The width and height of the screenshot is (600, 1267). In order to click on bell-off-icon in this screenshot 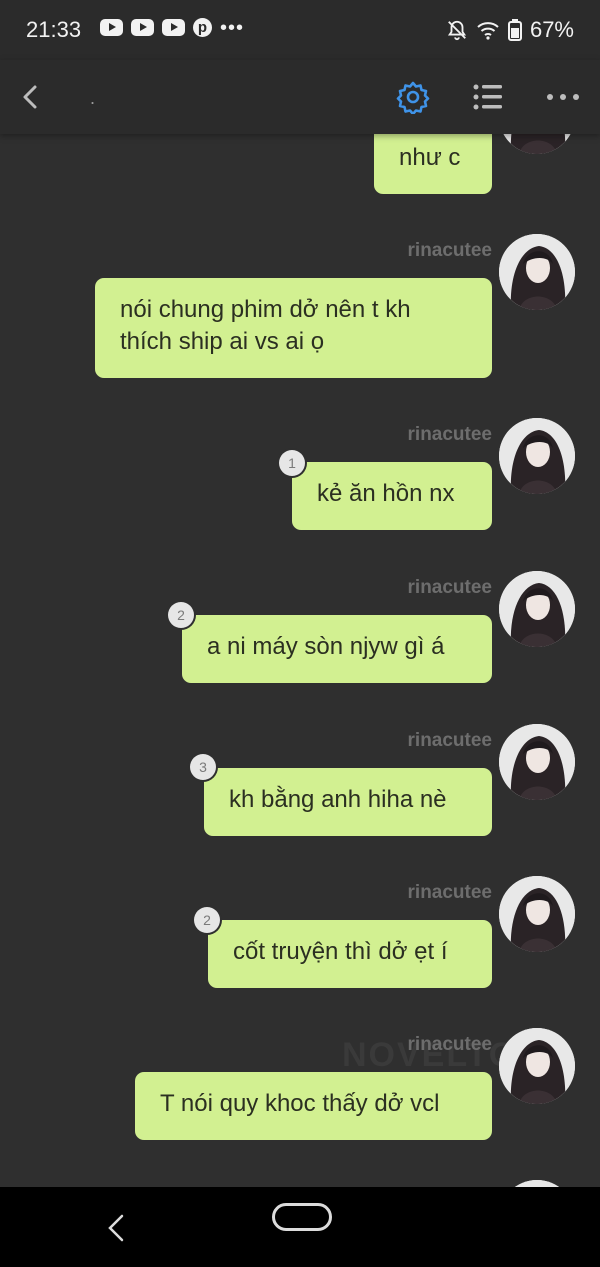, I will do `click(456, 30)`.